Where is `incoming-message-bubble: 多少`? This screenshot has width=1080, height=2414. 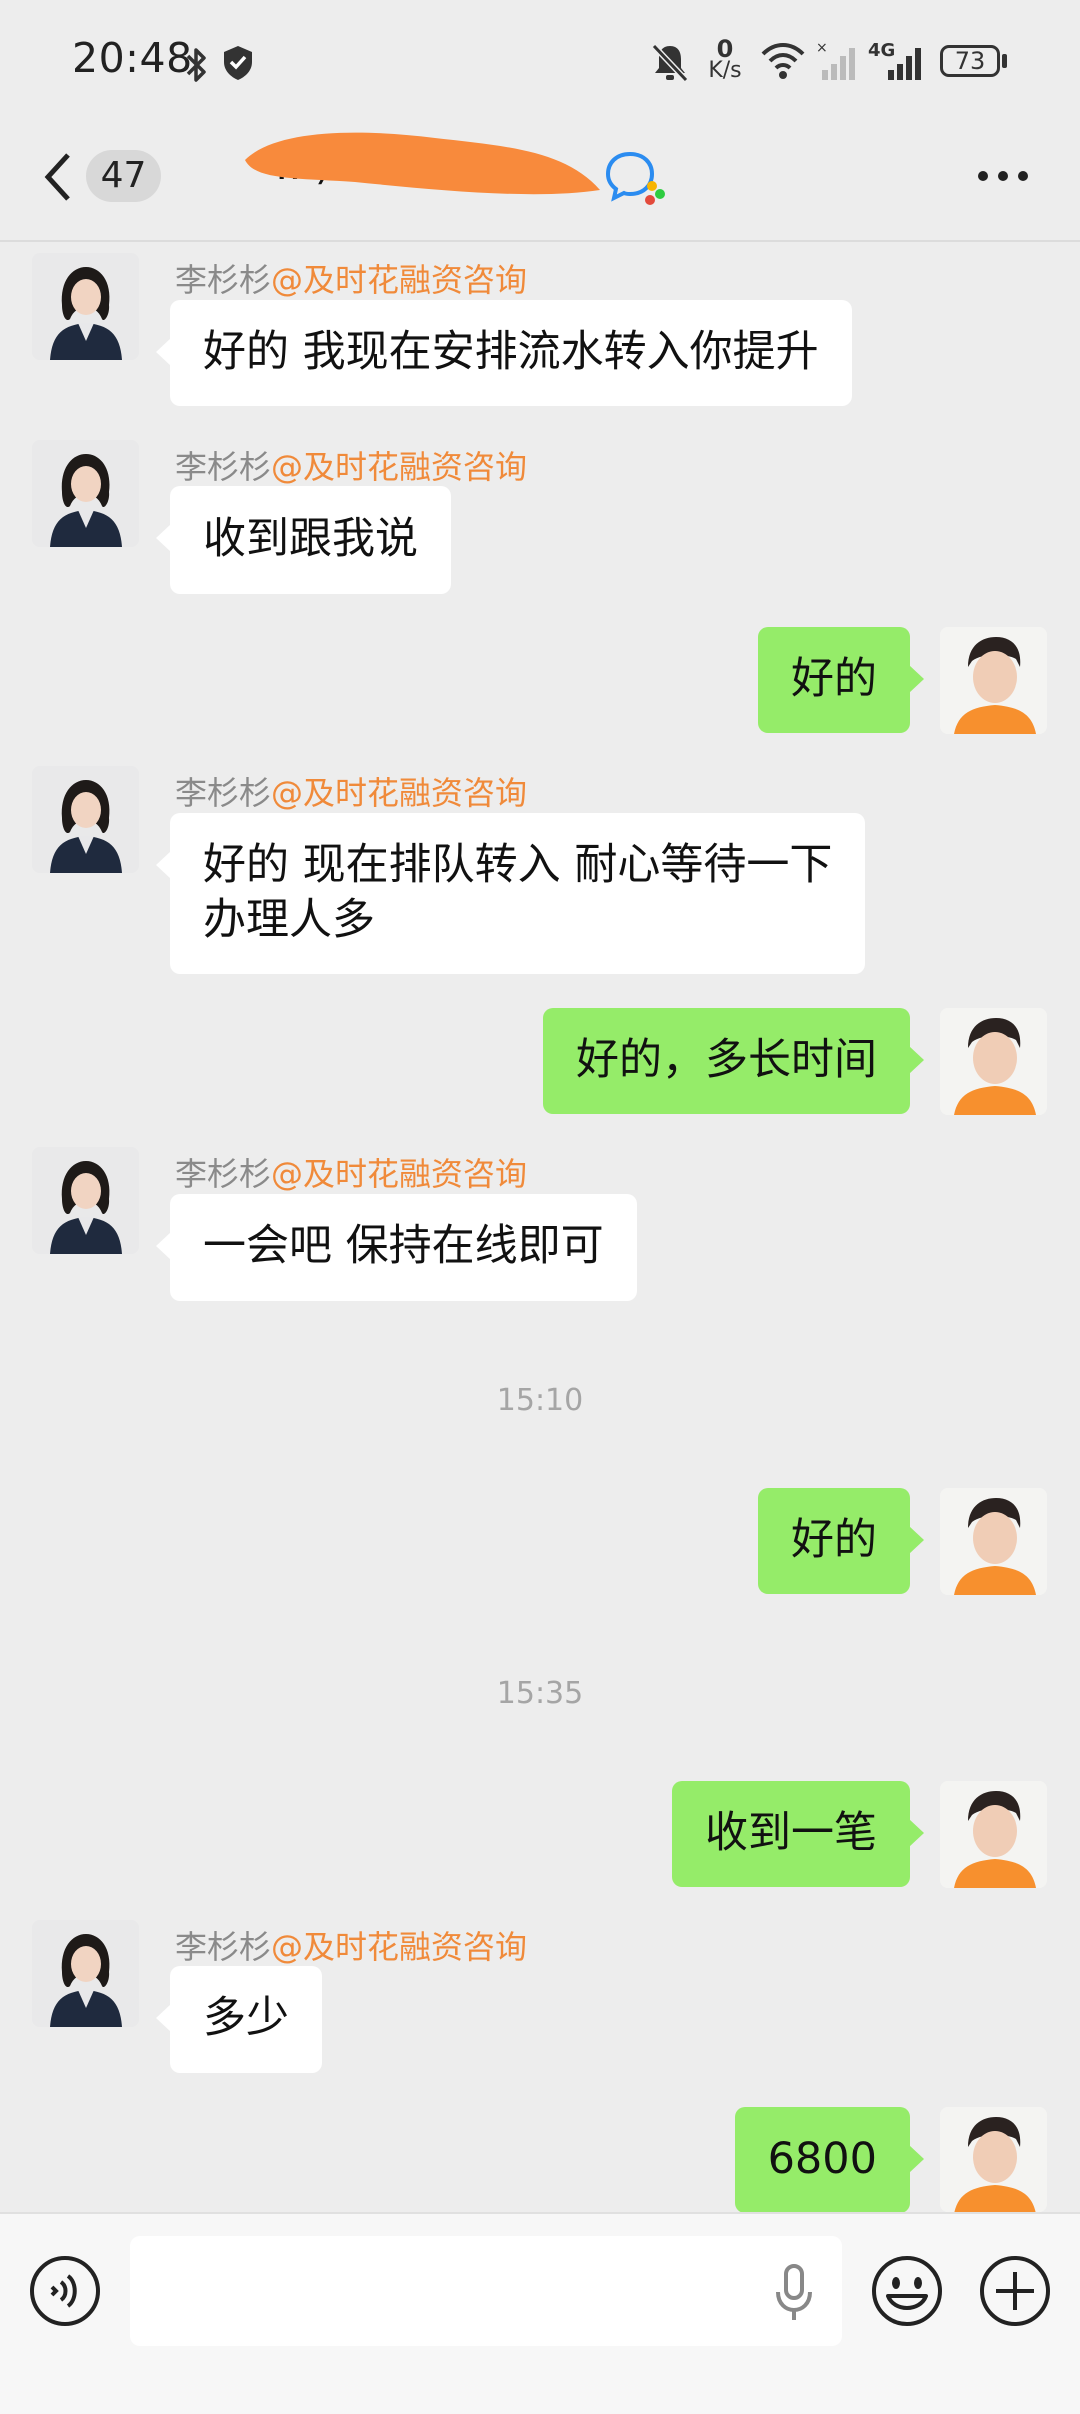 incoming-message-bubble: 多少 is located at coordinates (239, 2019).